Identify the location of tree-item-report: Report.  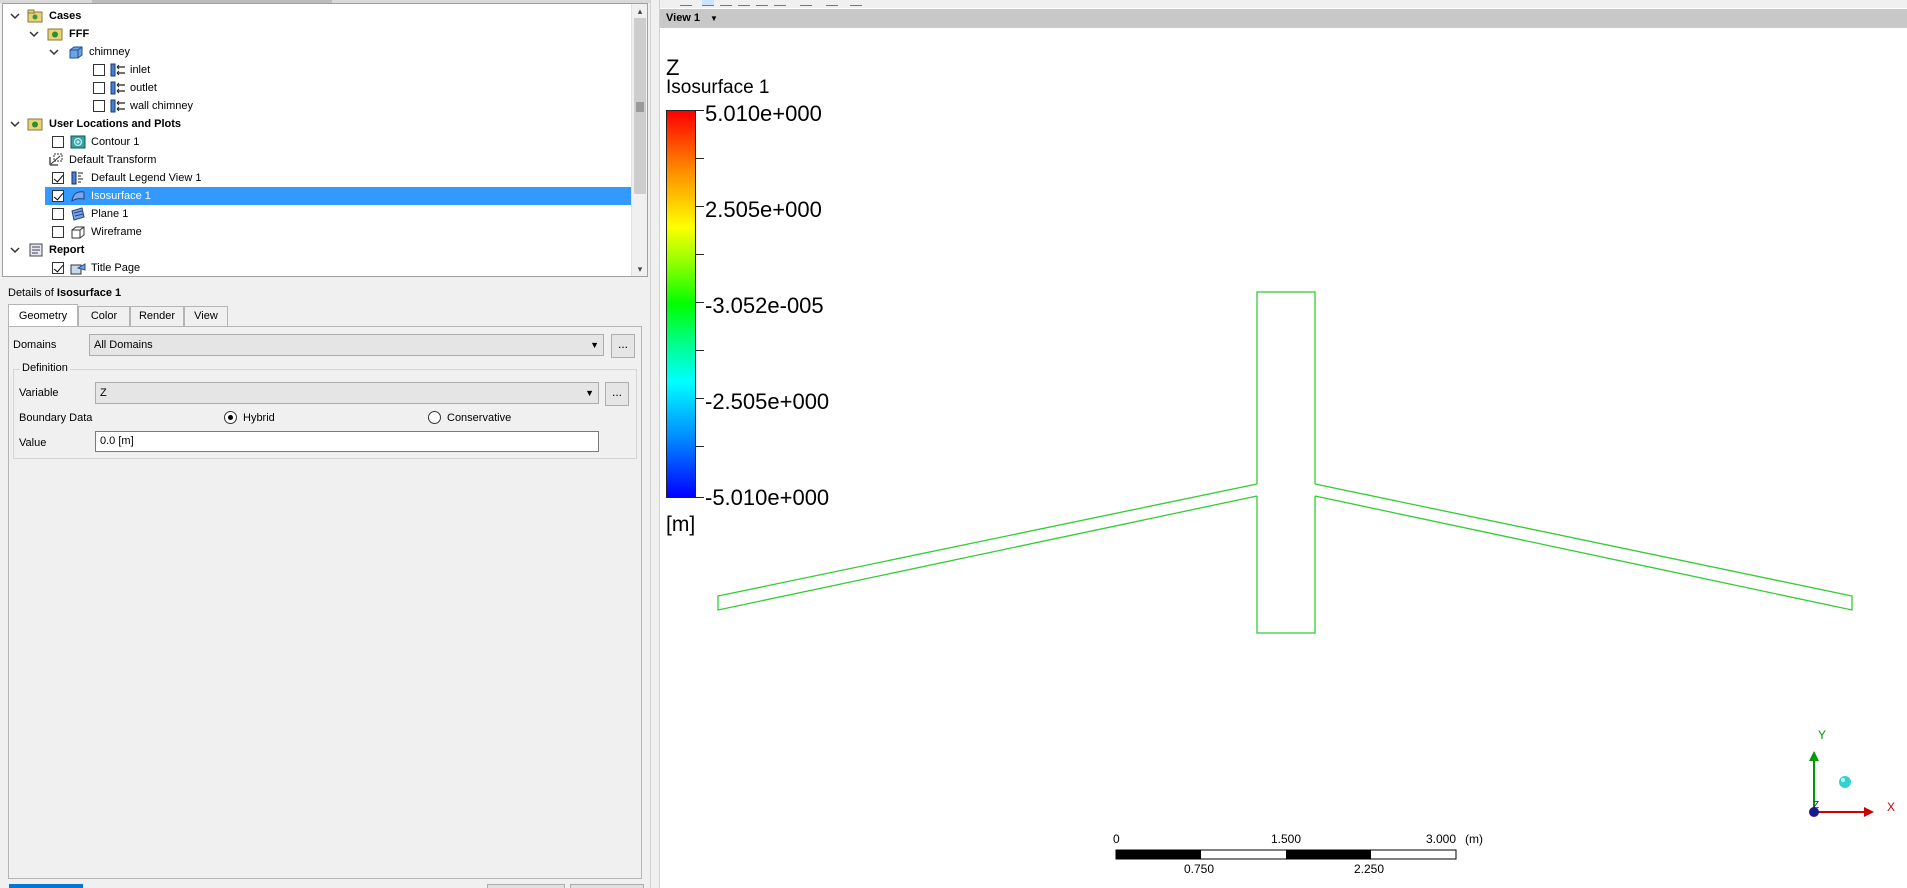
(318, 250).